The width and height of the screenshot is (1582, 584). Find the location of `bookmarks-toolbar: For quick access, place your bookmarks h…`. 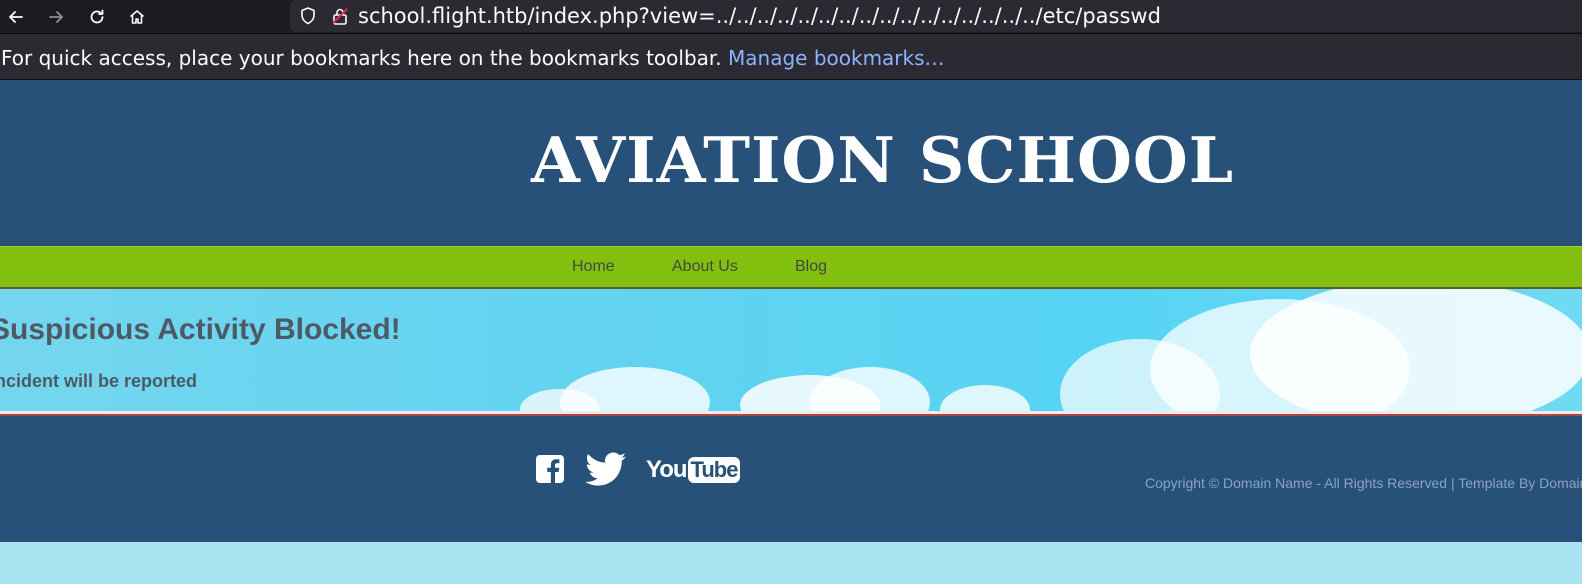

bookmarks-toolbar: For quick access, place your bookmarks h… is located at coordinates (791, 57).